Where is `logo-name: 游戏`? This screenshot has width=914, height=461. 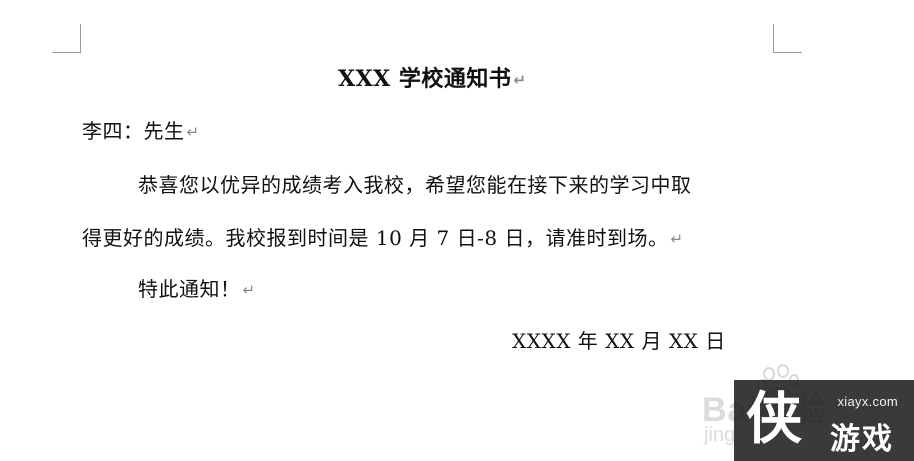
logo-name: 游戏 is located at coordinates (862, 439).